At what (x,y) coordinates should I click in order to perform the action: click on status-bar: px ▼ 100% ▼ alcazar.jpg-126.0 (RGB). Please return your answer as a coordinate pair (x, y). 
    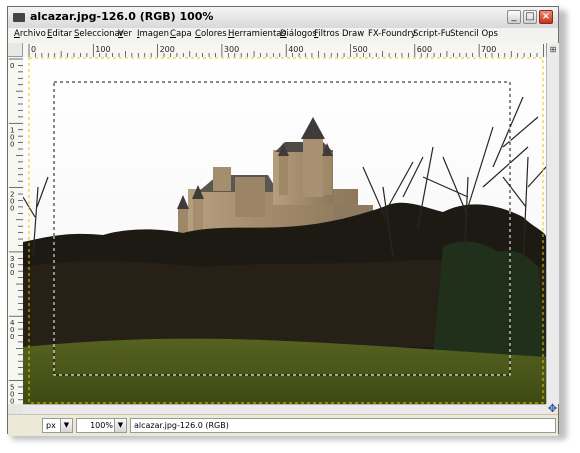
    Looking at the image, I should click on (283, 425).